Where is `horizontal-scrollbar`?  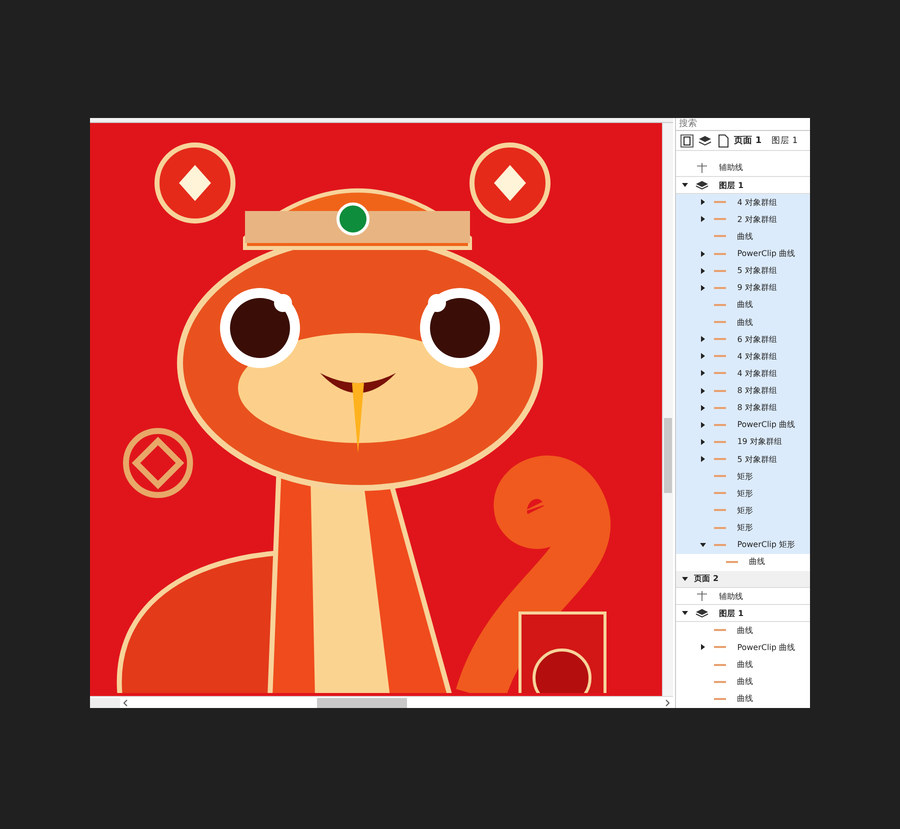
horizontal-scrollbar is located at coordinates (382, 702).